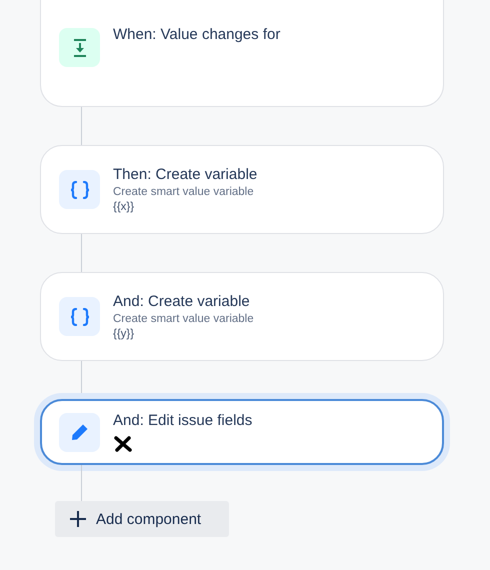 The height and width of the screenshot is (570, 490). I want to click on download-icon, so click(80, 48).